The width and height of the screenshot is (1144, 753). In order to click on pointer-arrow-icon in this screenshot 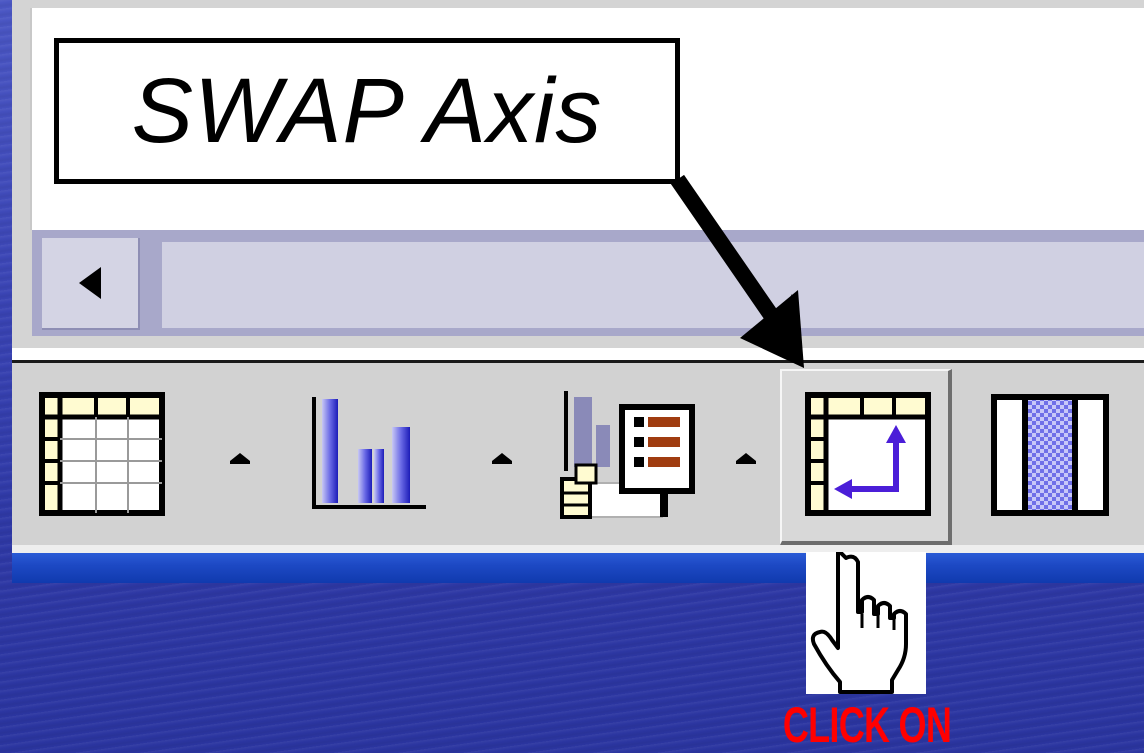, I will do `click(737, 271)`.